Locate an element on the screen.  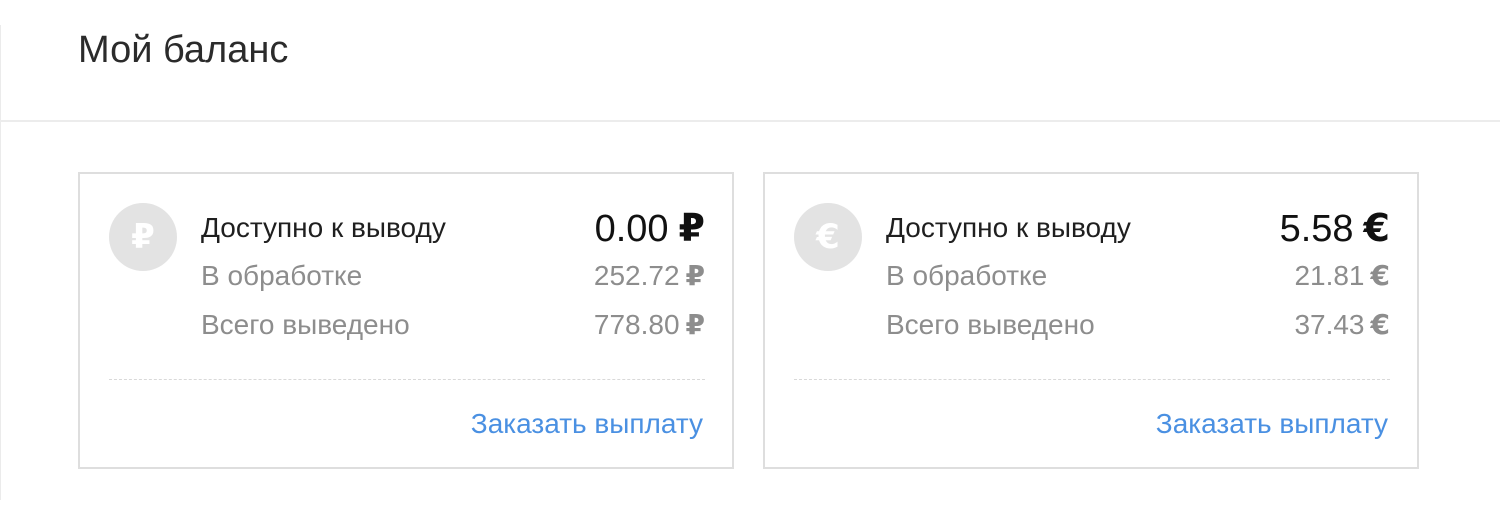
processing-amount: 21.81 € is located at coordinates (1342, 276).